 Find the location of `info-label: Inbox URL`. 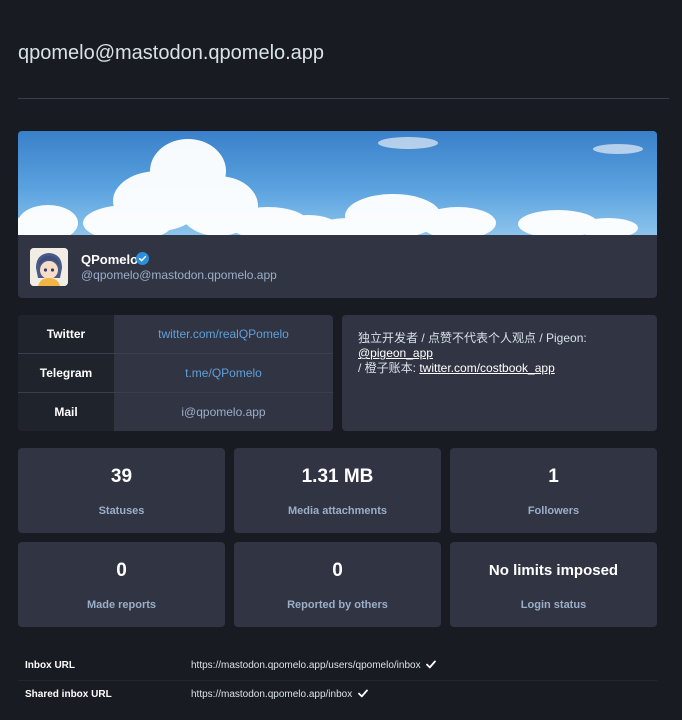

info-label: Inbox URL is located at coordinates (50, 665).